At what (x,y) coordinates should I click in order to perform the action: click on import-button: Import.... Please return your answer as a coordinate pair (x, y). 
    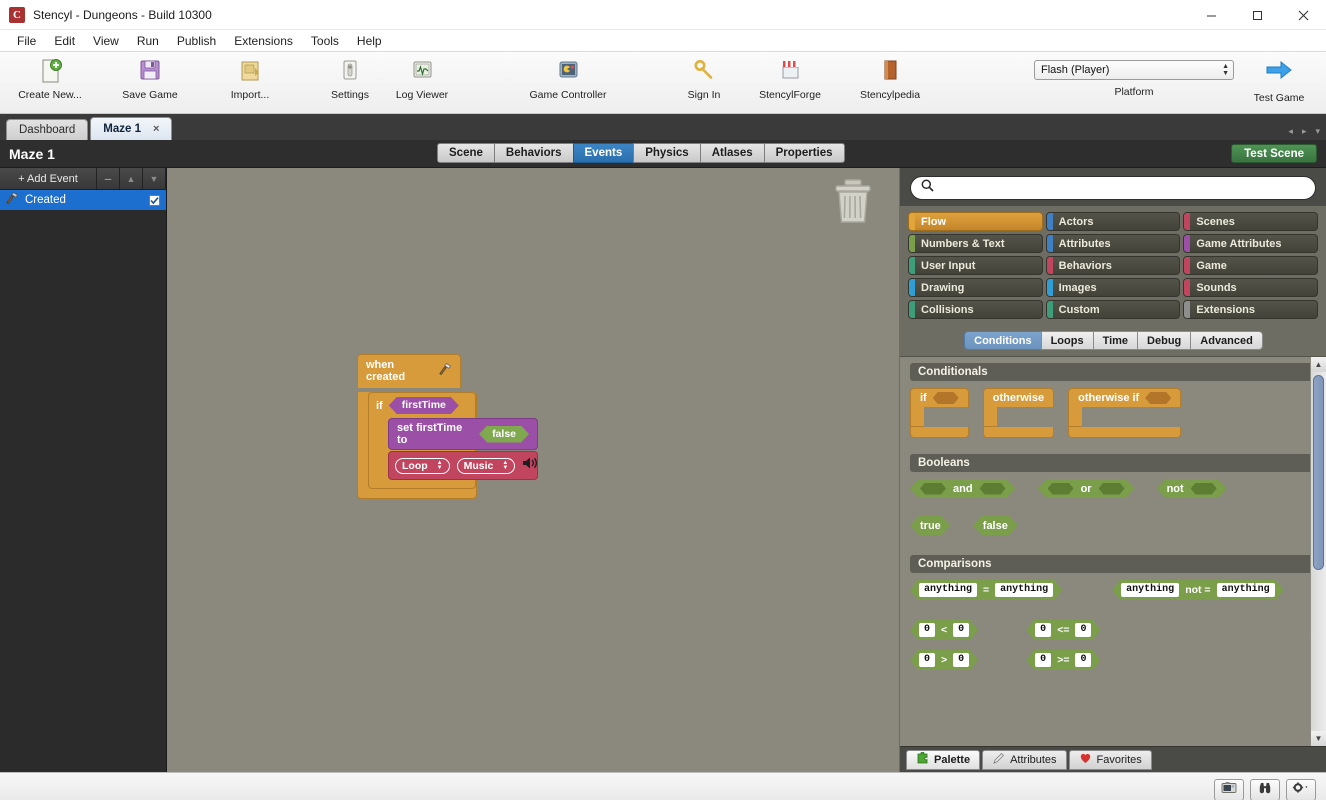
    Looking at the image, I should click on (250, 76).